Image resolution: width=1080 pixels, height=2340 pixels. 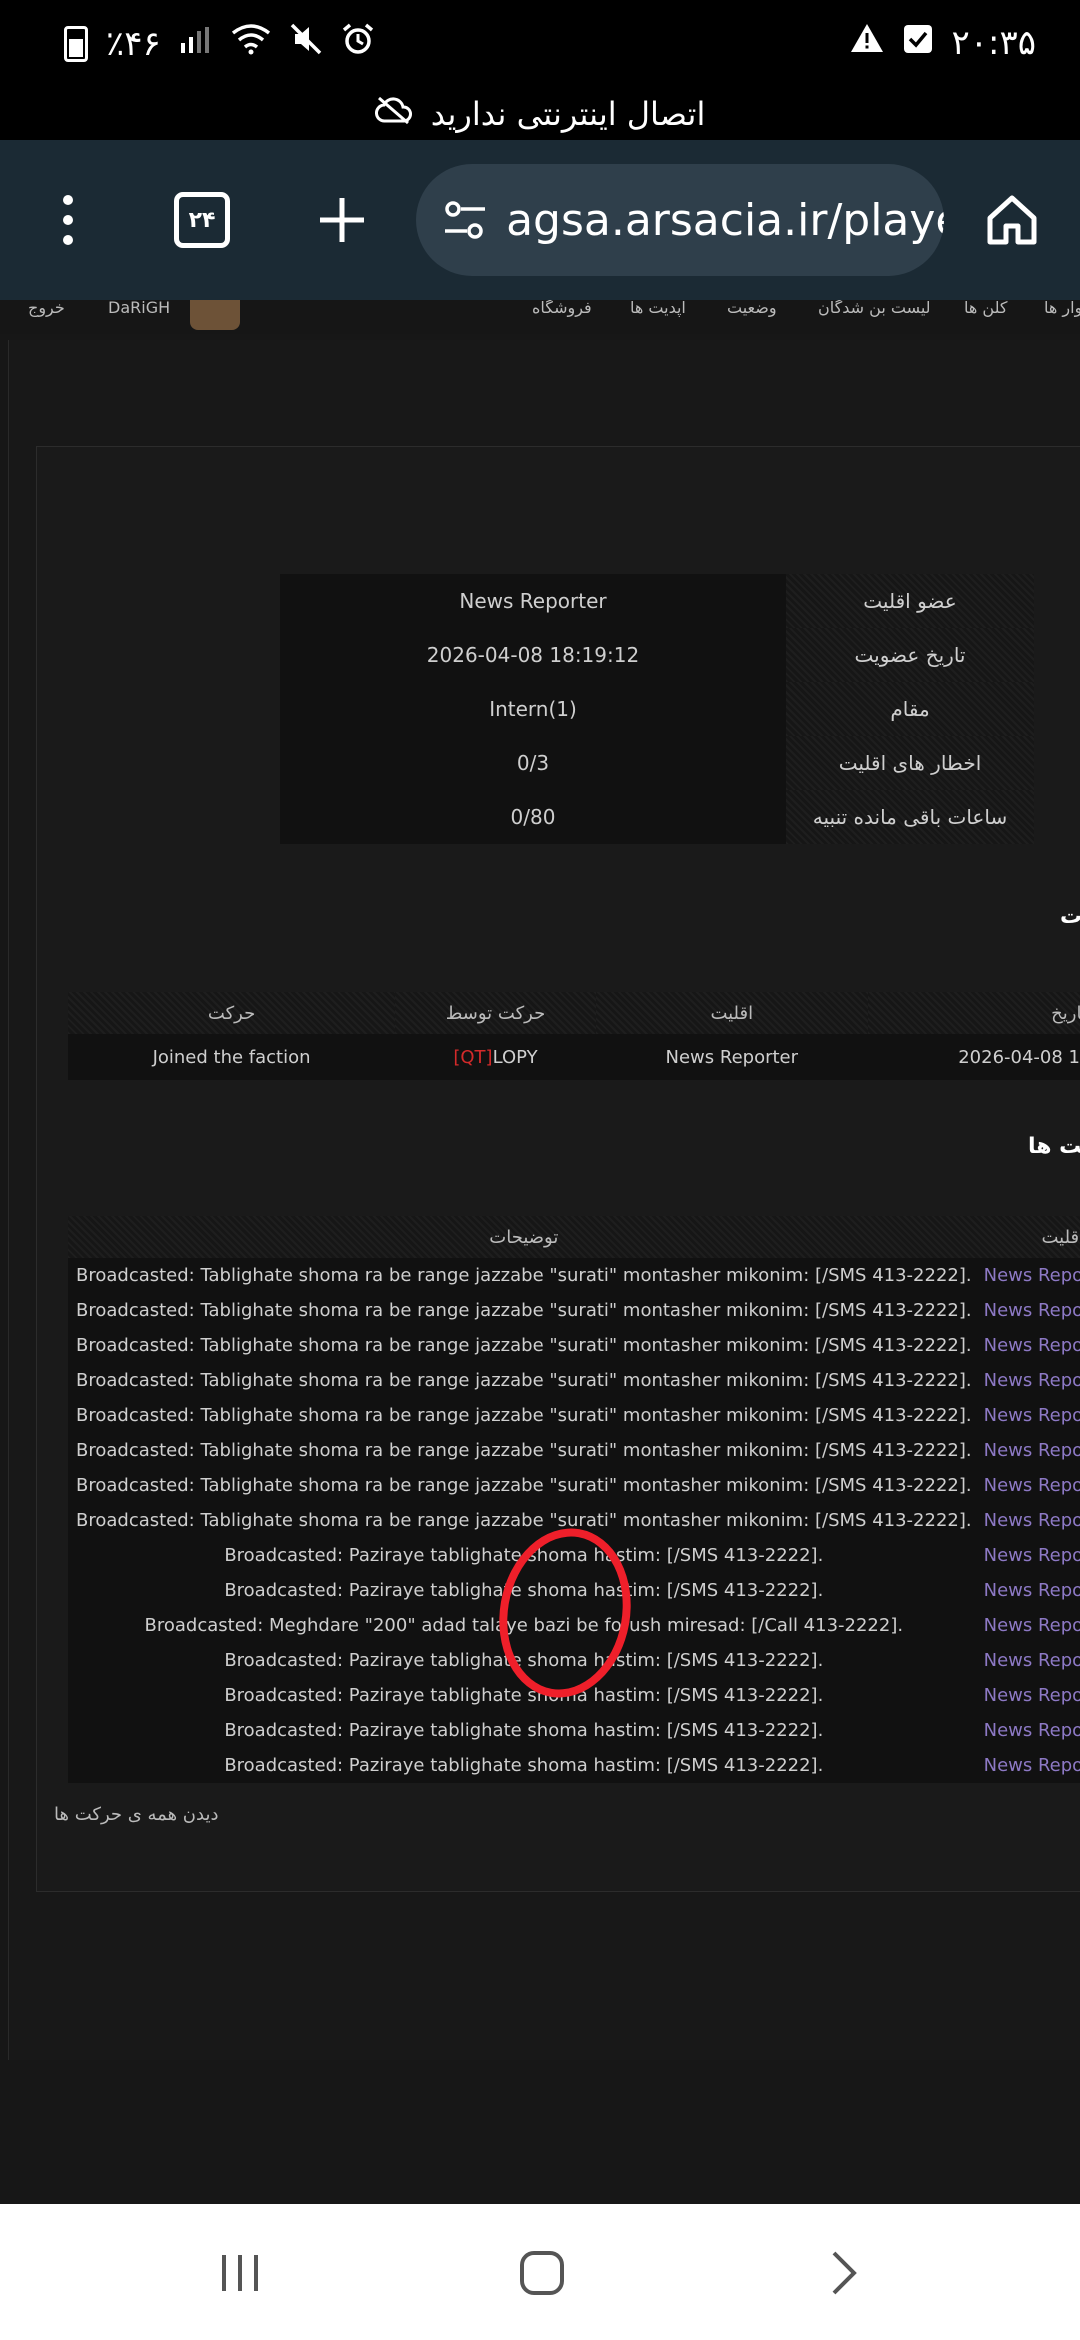 I want to click on player-tag: [QT], so click(x=473, y=1057).